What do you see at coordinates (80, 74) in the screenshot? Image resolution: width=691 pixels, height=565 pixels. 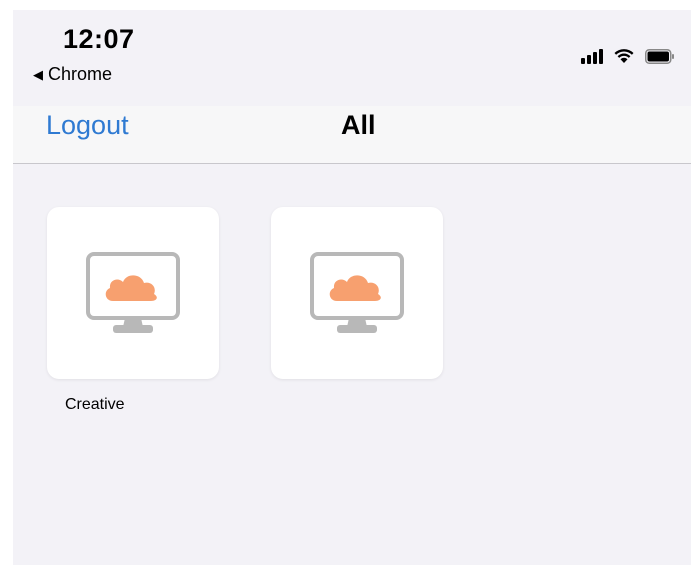 I see `back-app-label: Chrome` at bounding box center [80, 74].